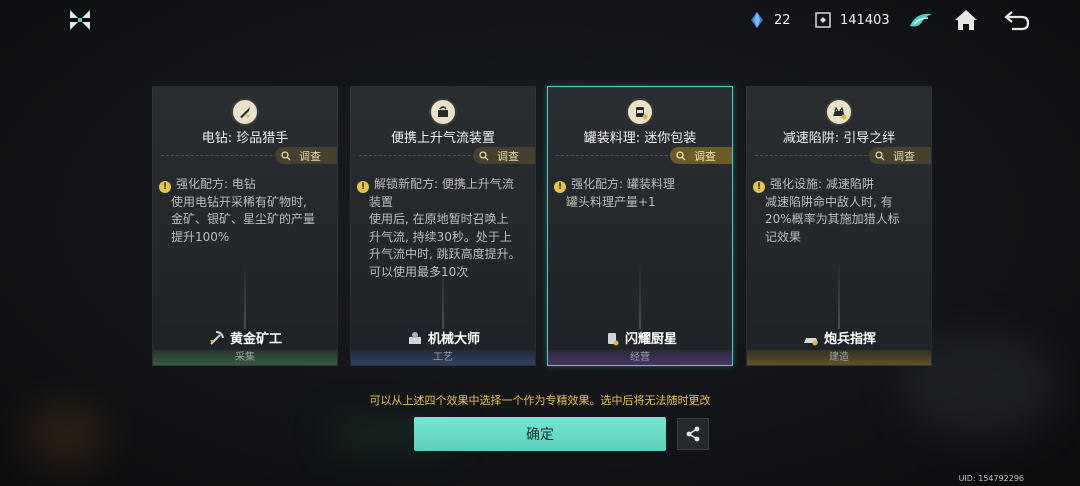 The height and width of the screenshot is (486, 1080). Describe the element at coordinates (65, 435) in the screenshot. I see `background-blur` at that location.